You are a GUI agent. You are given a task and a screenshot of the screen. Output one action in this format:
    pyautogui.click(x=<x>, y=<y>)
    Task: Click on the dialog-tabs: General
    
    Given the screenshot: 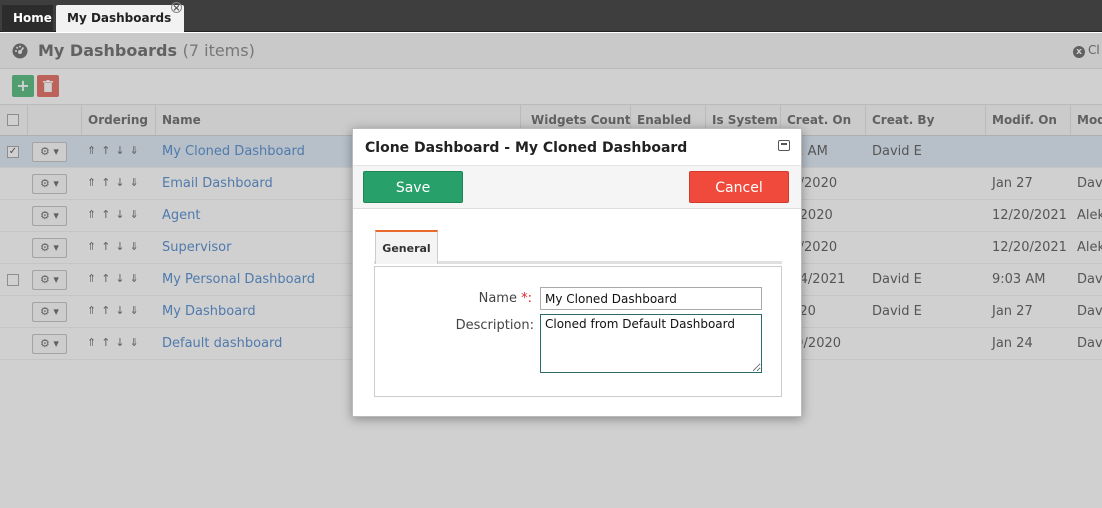 What is the action you would take?
    pyautogui.click(x=578, y=247)
    